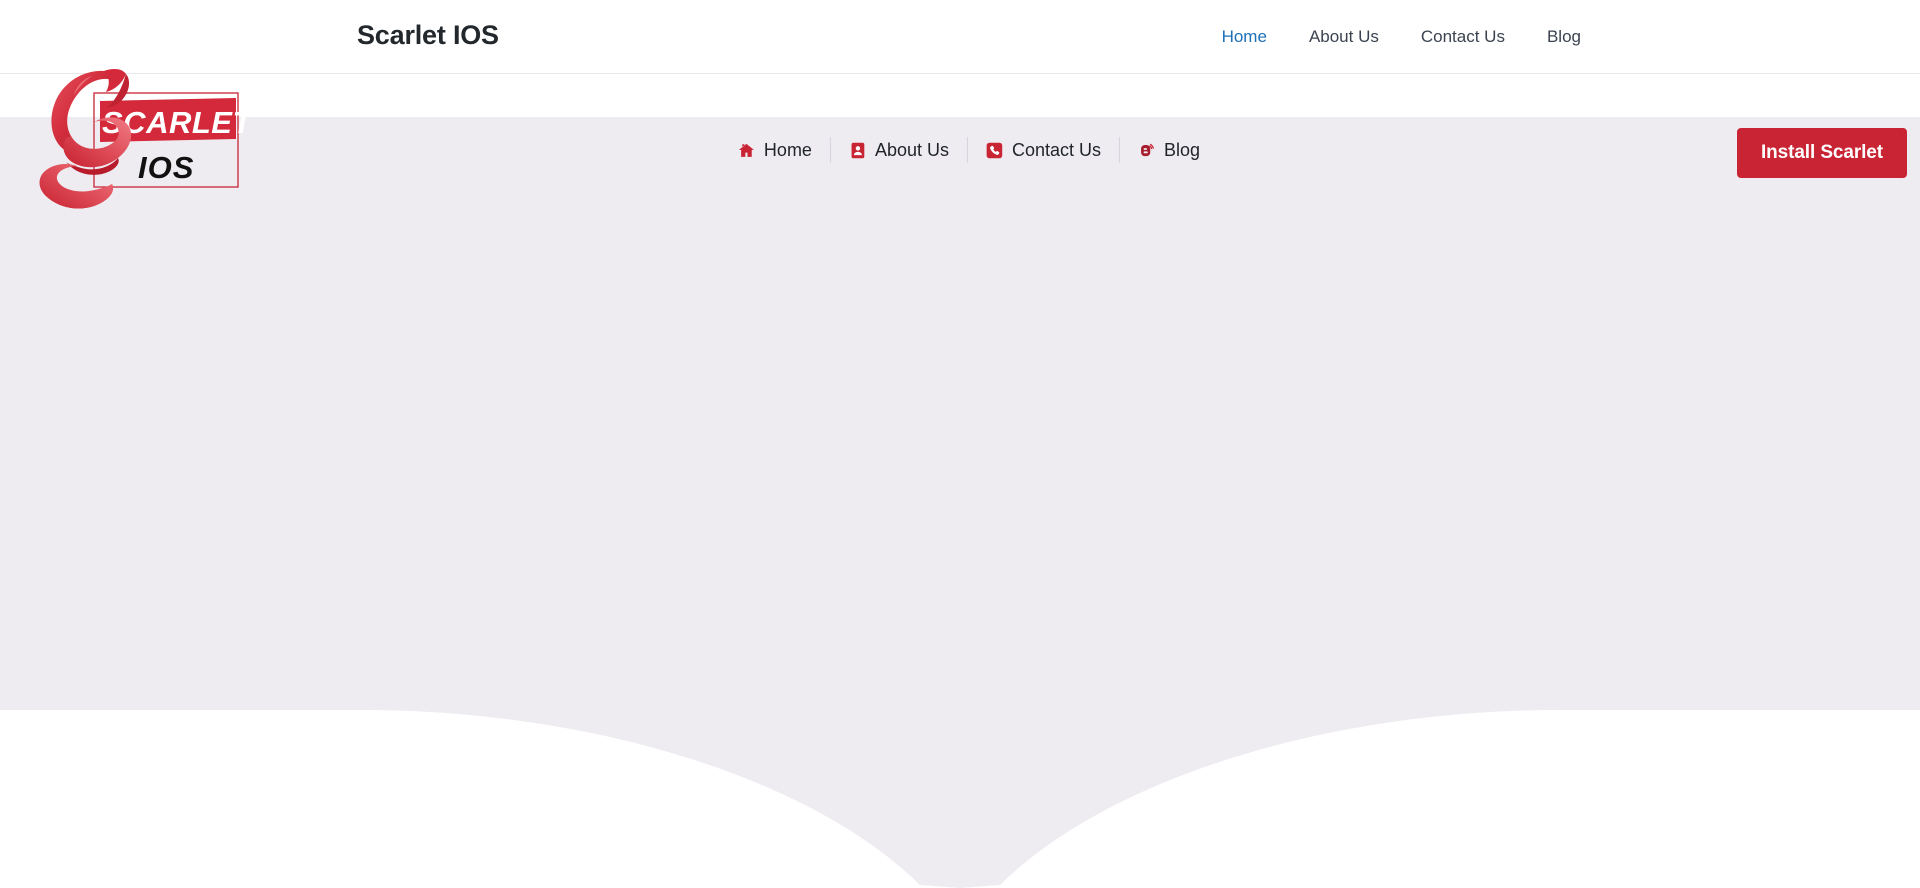  What do you see at coordinates (1146, 150) in the screenshot?
I see `blogger-icon` at bounding box center [1146, 150].